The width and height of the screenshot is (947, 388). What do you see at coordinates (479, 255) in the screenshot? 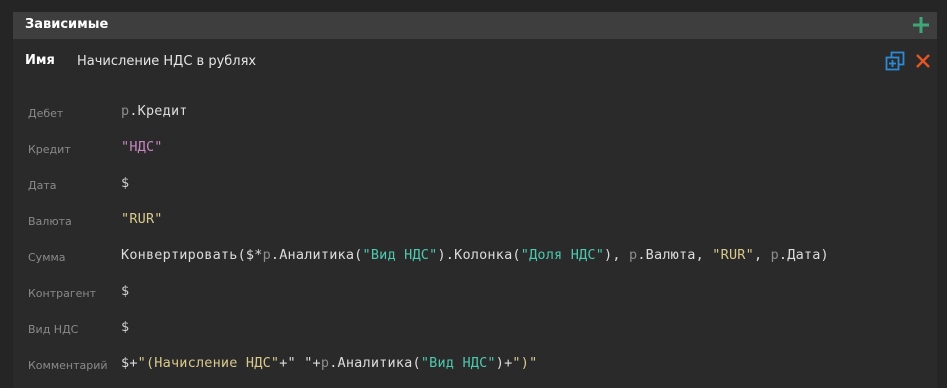
I see `expression-token: ).Колонка(` at bounding box center [479, 255].